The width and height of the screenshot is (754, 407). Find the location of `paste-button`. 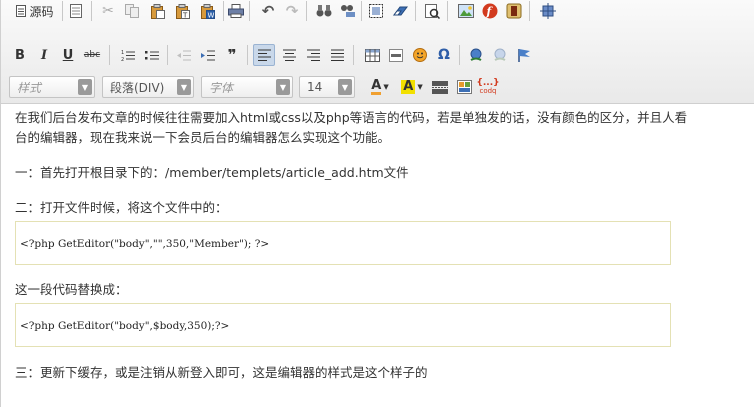

paste-button is located at coordinates (158, 11).